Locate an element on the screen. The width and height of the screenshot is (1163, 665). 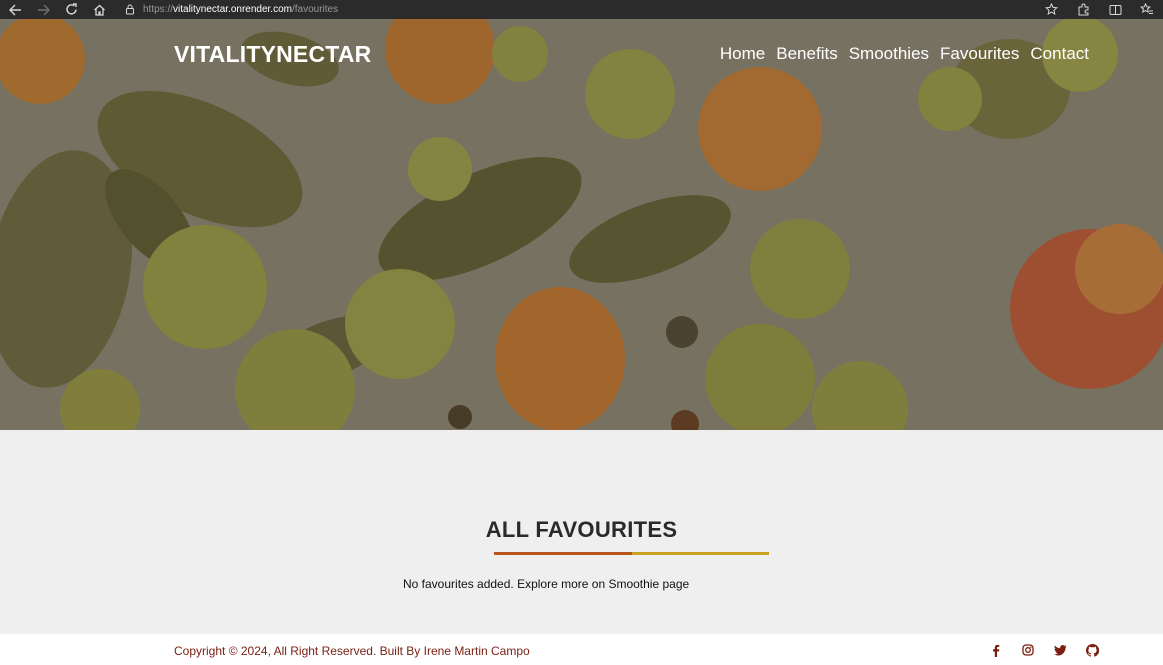
section-title: ALL FAVOURITES is located at coordinates (581, 529).